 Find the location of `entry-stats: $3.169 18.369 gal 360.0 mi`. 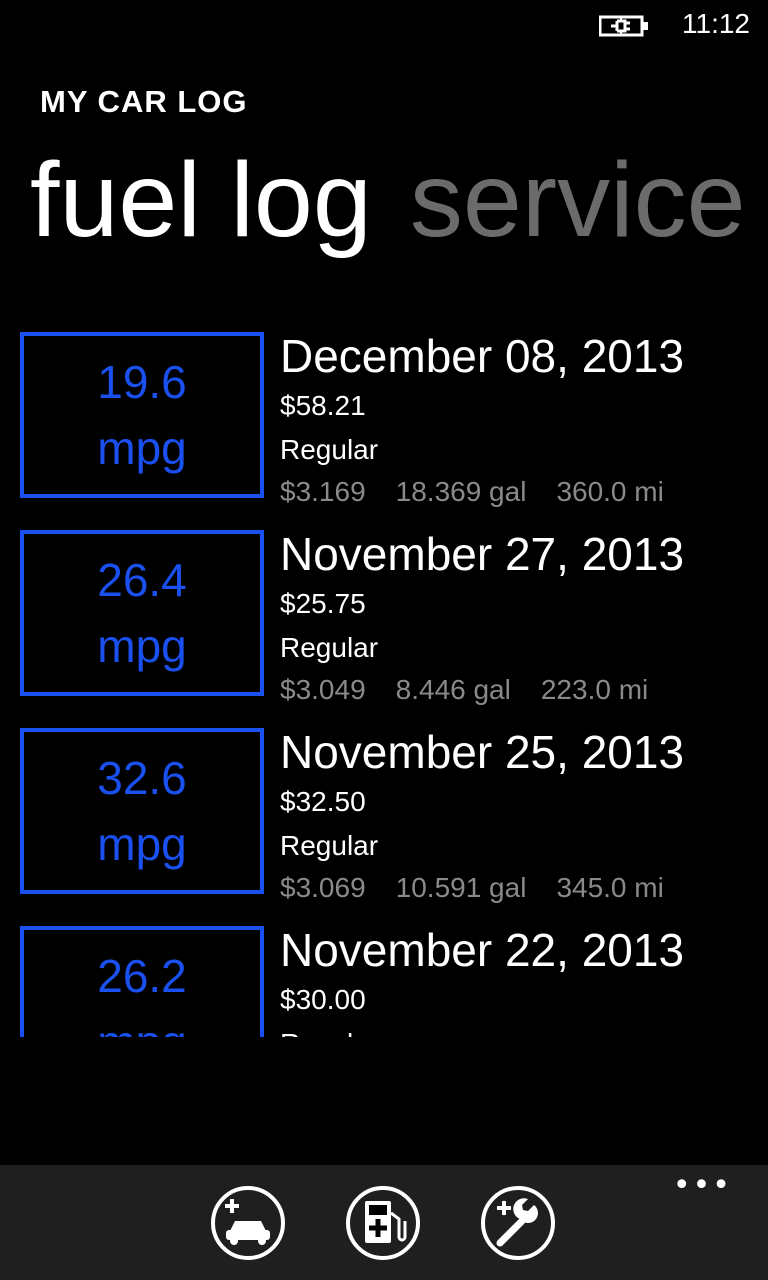

entry-stats: $3.169 18.369 gal 360.0 mi is located at coordinates (487, 492).